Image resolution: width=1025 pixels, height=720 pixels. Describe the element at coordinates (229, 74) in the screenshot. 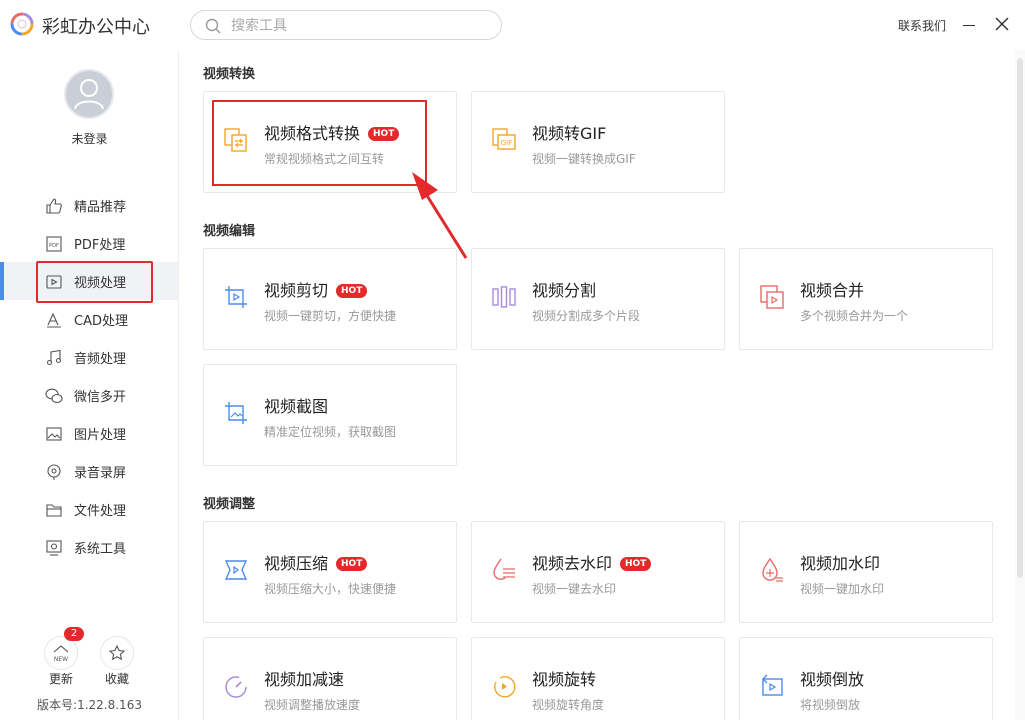

I see `section-title-video-convert: 视频转换` at that location.